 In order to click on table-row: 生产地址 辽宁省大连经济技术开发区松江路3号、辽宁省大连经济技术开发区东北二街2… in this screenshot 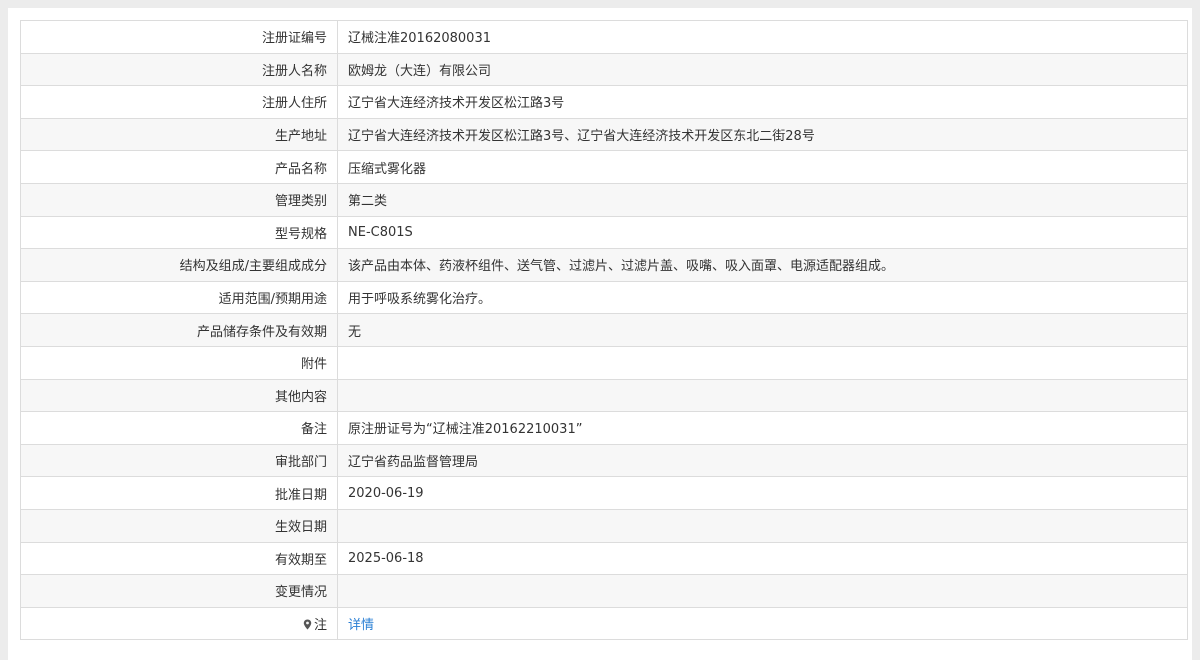, I will do `click(604, 134)`.